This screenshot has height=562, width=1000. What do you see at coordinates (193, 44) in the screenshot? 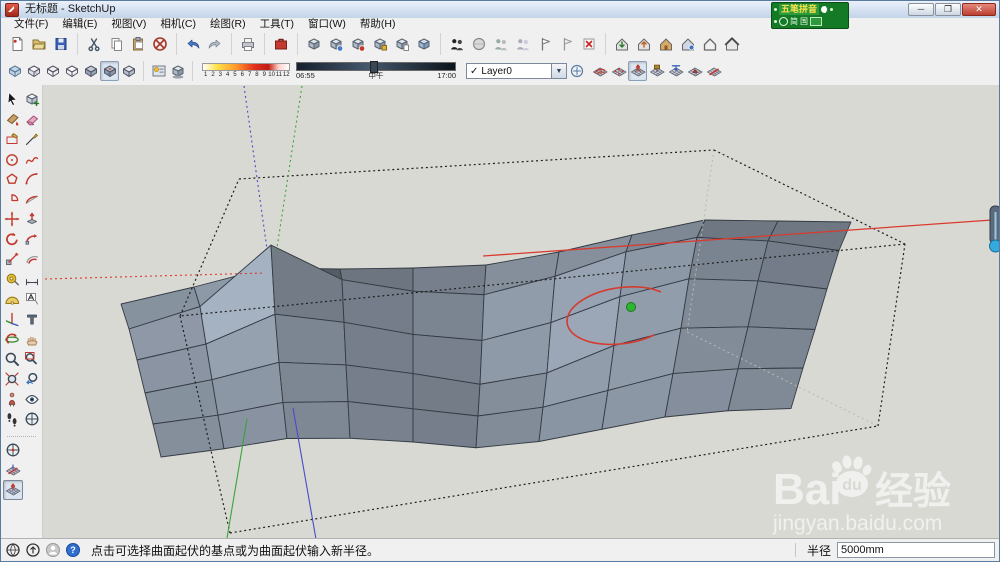
I see `undo-button` at bounding box center [193, 44].